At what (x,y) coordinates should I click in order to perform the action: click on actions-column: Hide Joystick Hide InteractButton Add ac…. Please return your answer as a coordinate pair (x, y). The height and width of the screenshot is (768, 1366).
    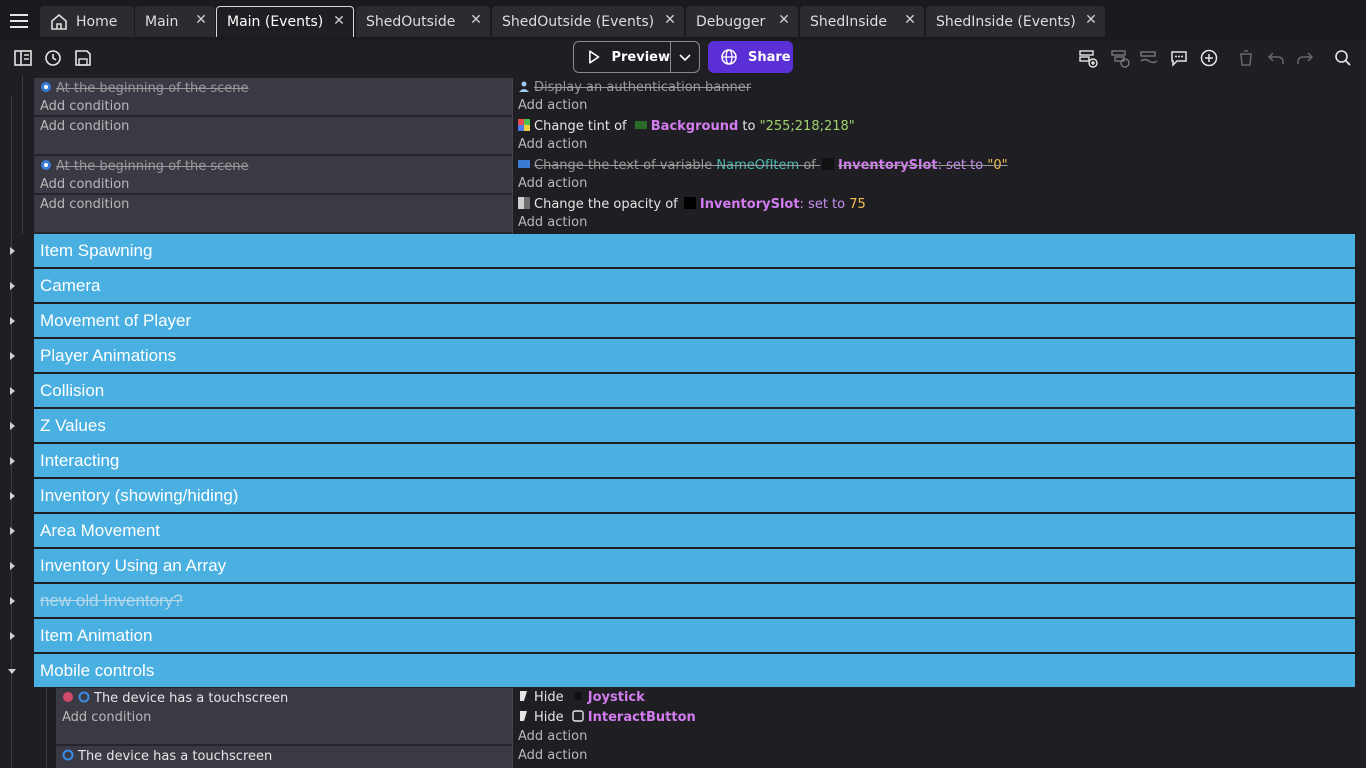
    Looking at the image, I should click on (933, 717).